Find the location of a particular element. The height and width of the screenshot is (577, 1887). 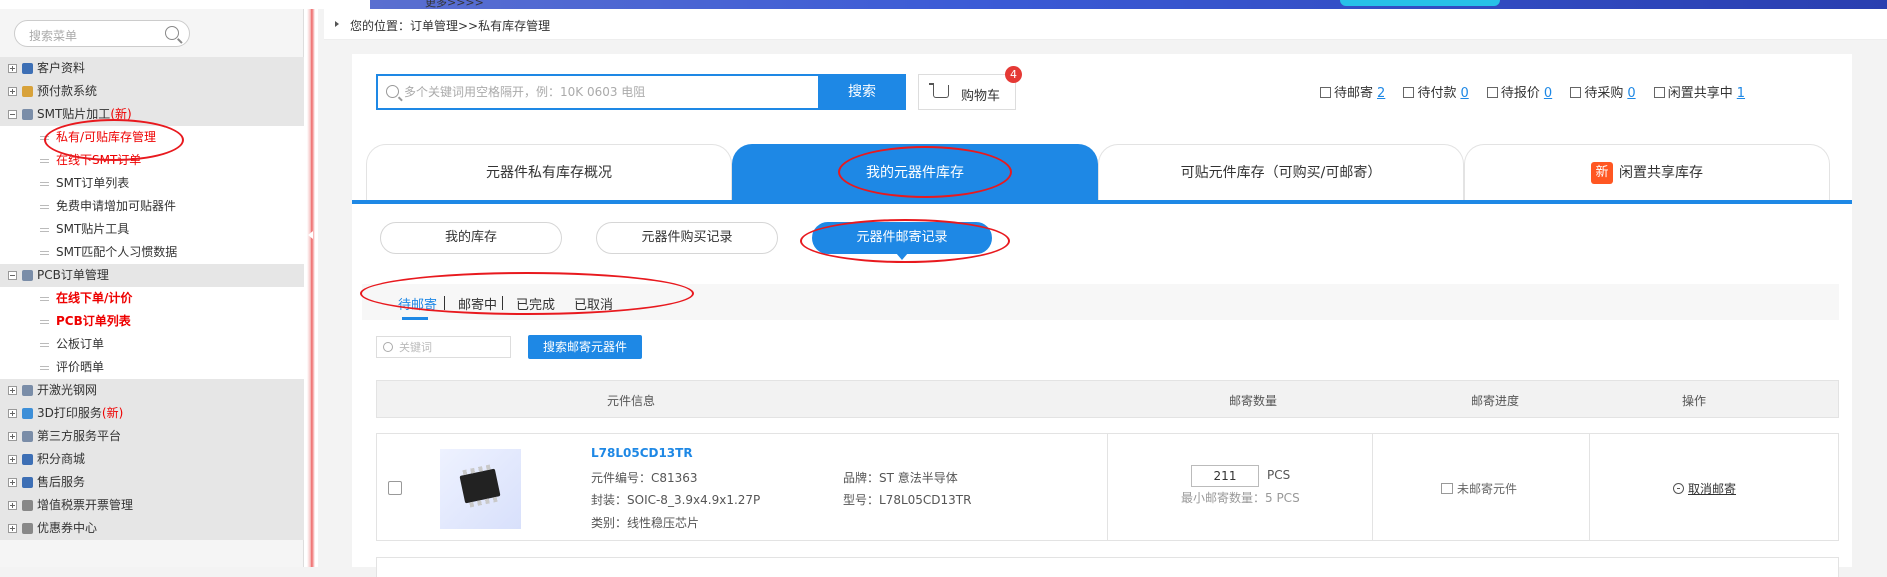

sidebar-item: 售后服务 is located at coordinates (152, 482).